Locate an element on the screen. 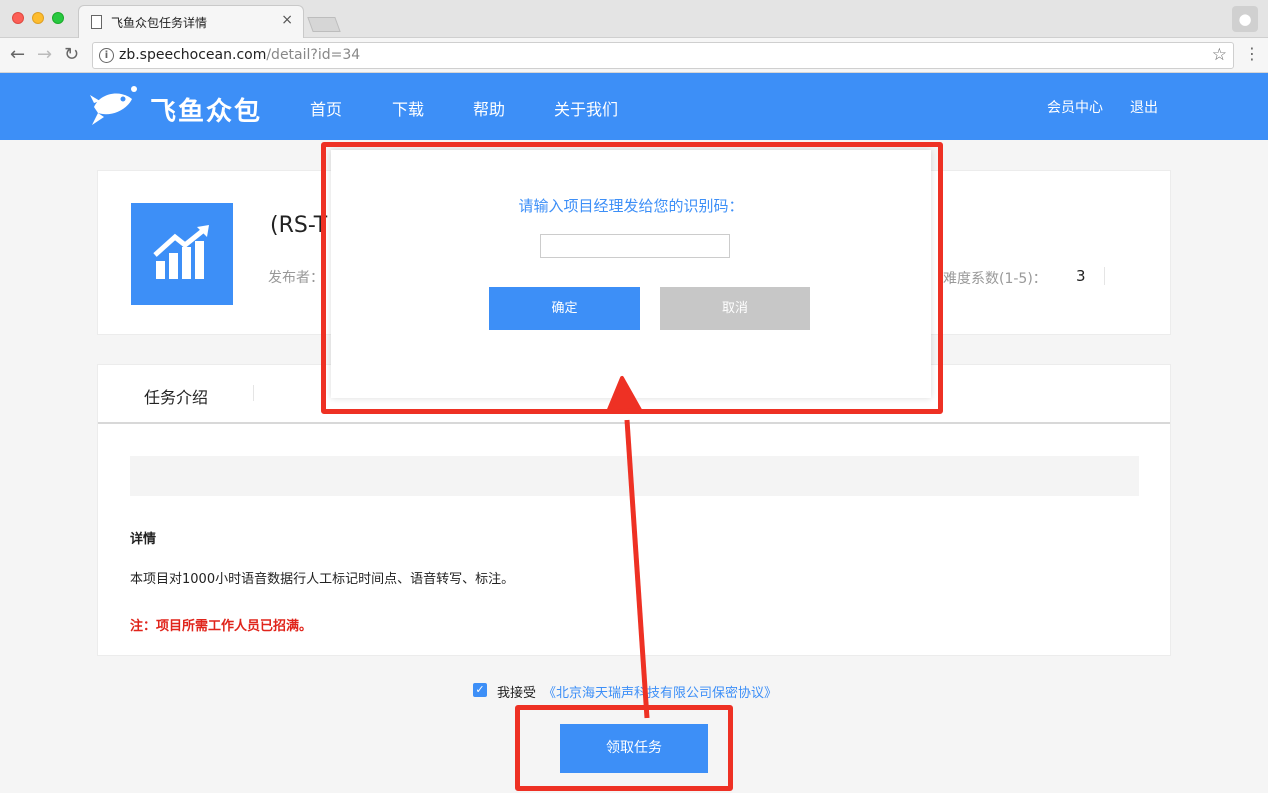 The height and width of the screenshot is (793, 1268). url-text: zb.speechocean.com/detail?id=34 is located at coordinates (239, 55).